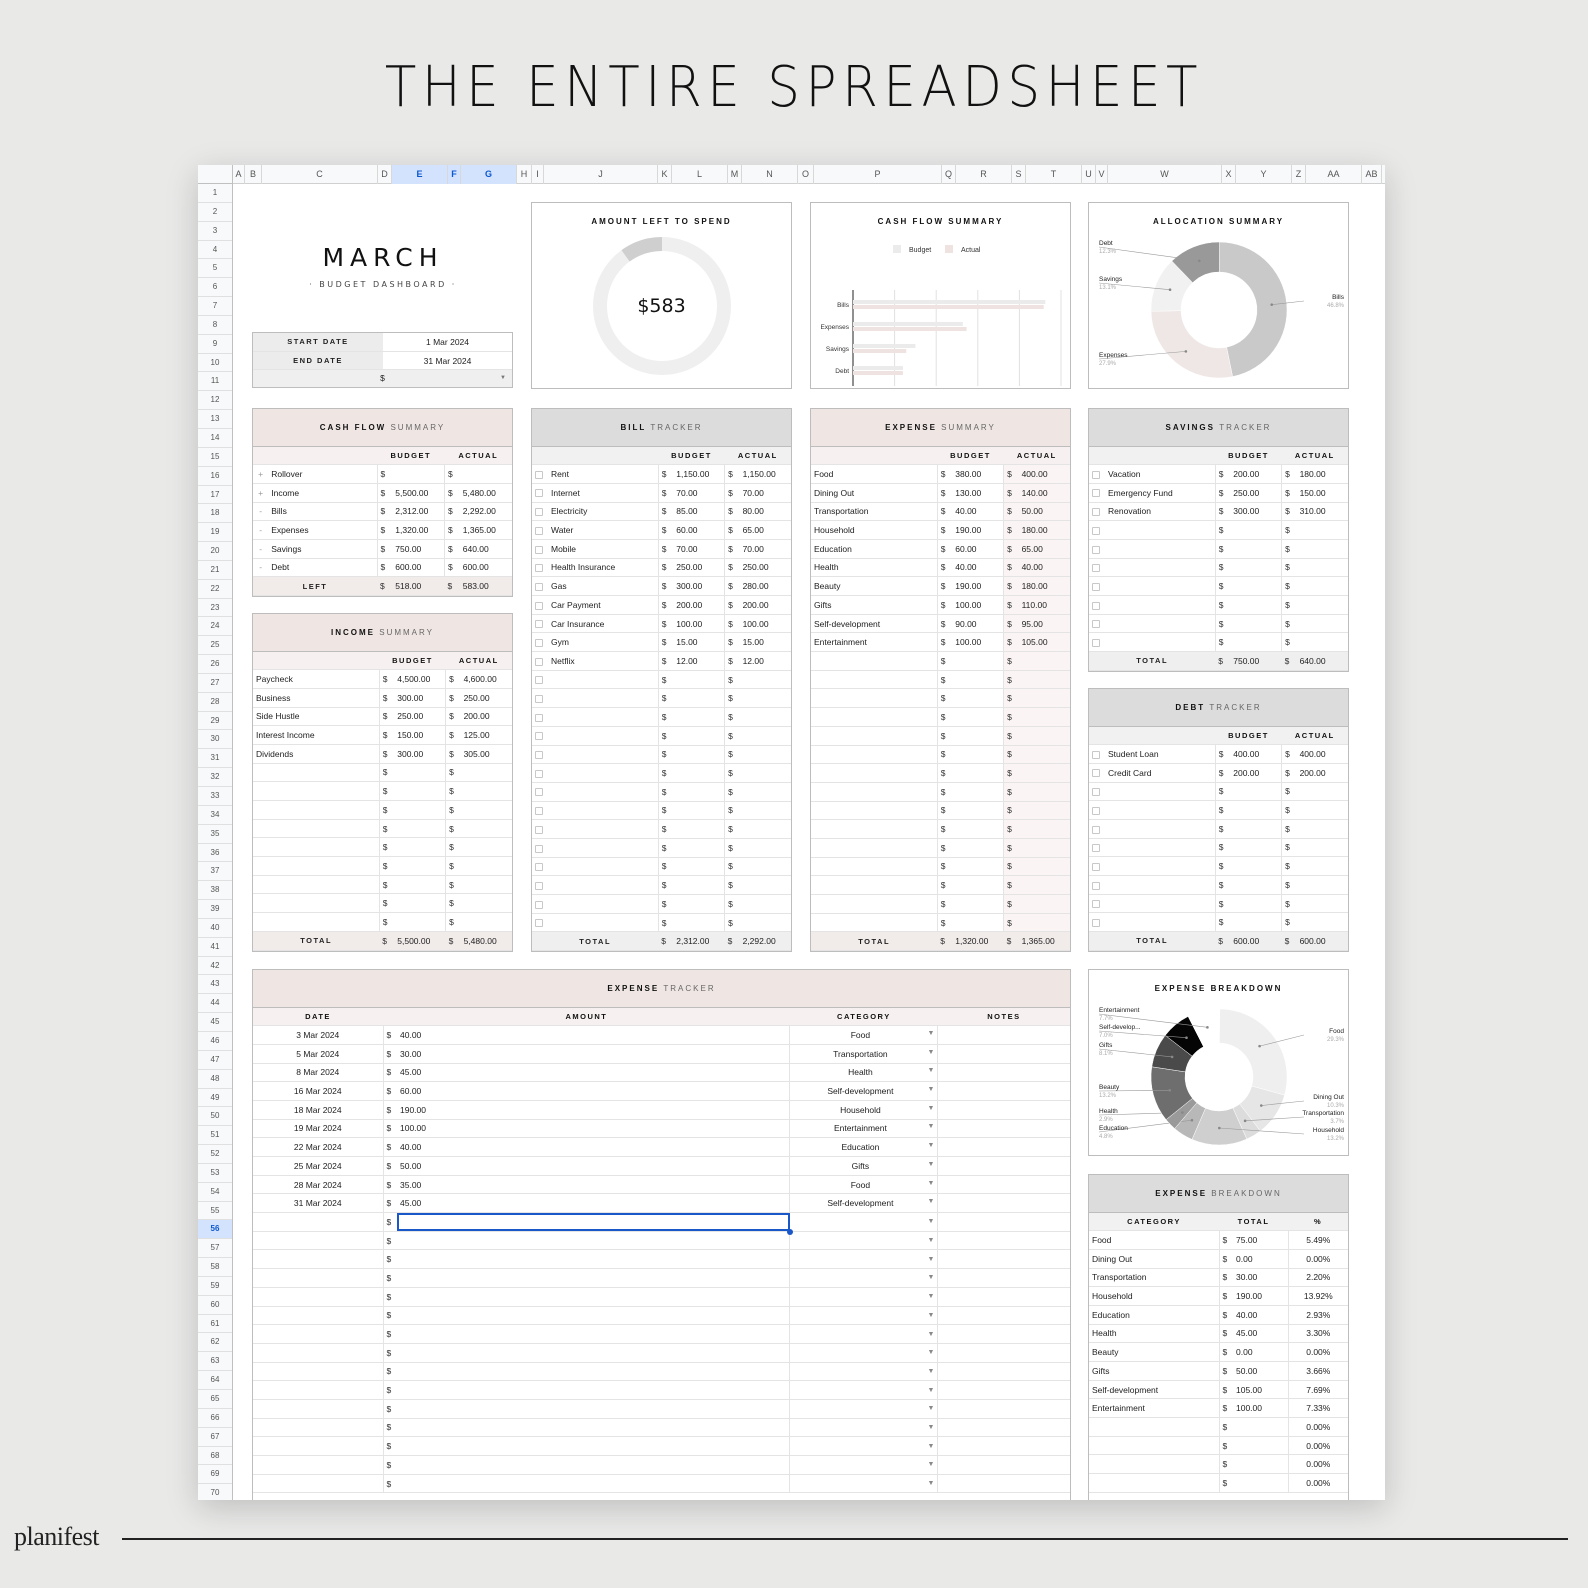 The image size is (1588, 1588). What do you see at coordinates (318, 1110) in the screenshot?
I see `date-cell: 18 Mar 2024` at bounding box center [318, 1110].